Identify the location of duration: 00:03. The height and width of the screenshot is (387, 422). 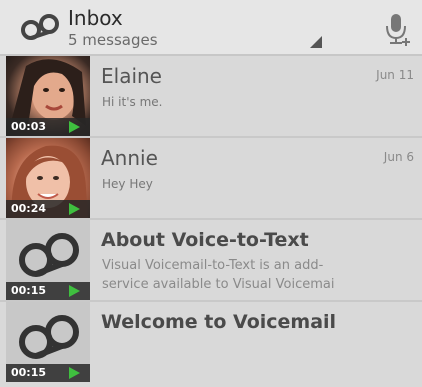
(29, 126).